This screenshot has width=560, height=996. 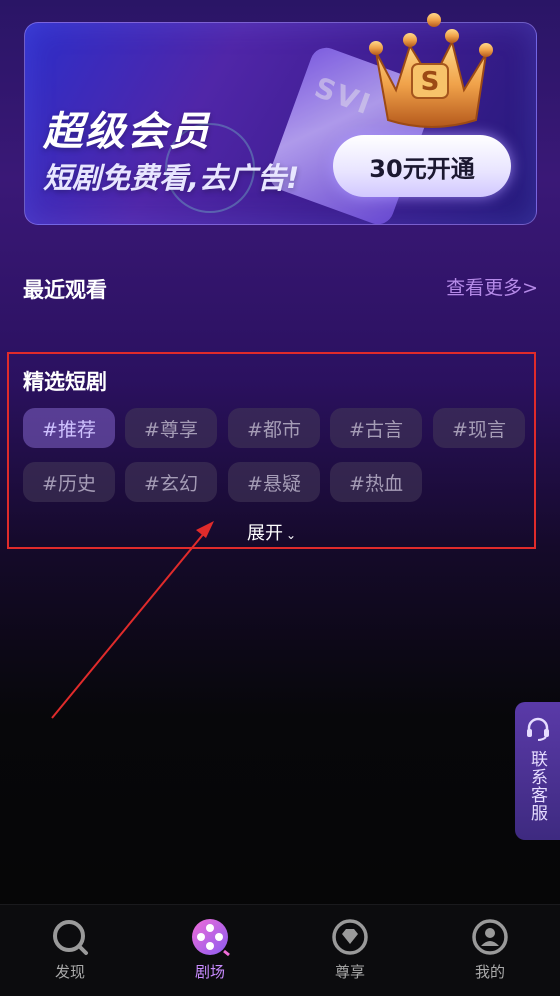 I want to click on customer-service-button: 联系客服, so click(x=537, y=771).